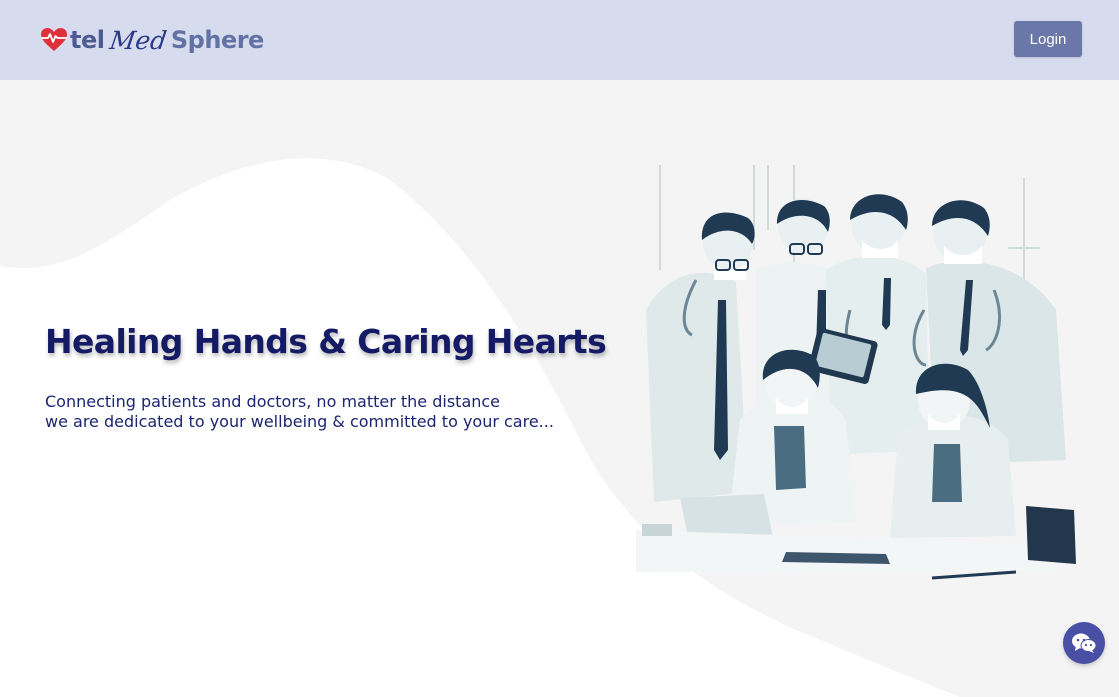  I want to click on brand-logo: tel Med Sphere, so click(152, 40).